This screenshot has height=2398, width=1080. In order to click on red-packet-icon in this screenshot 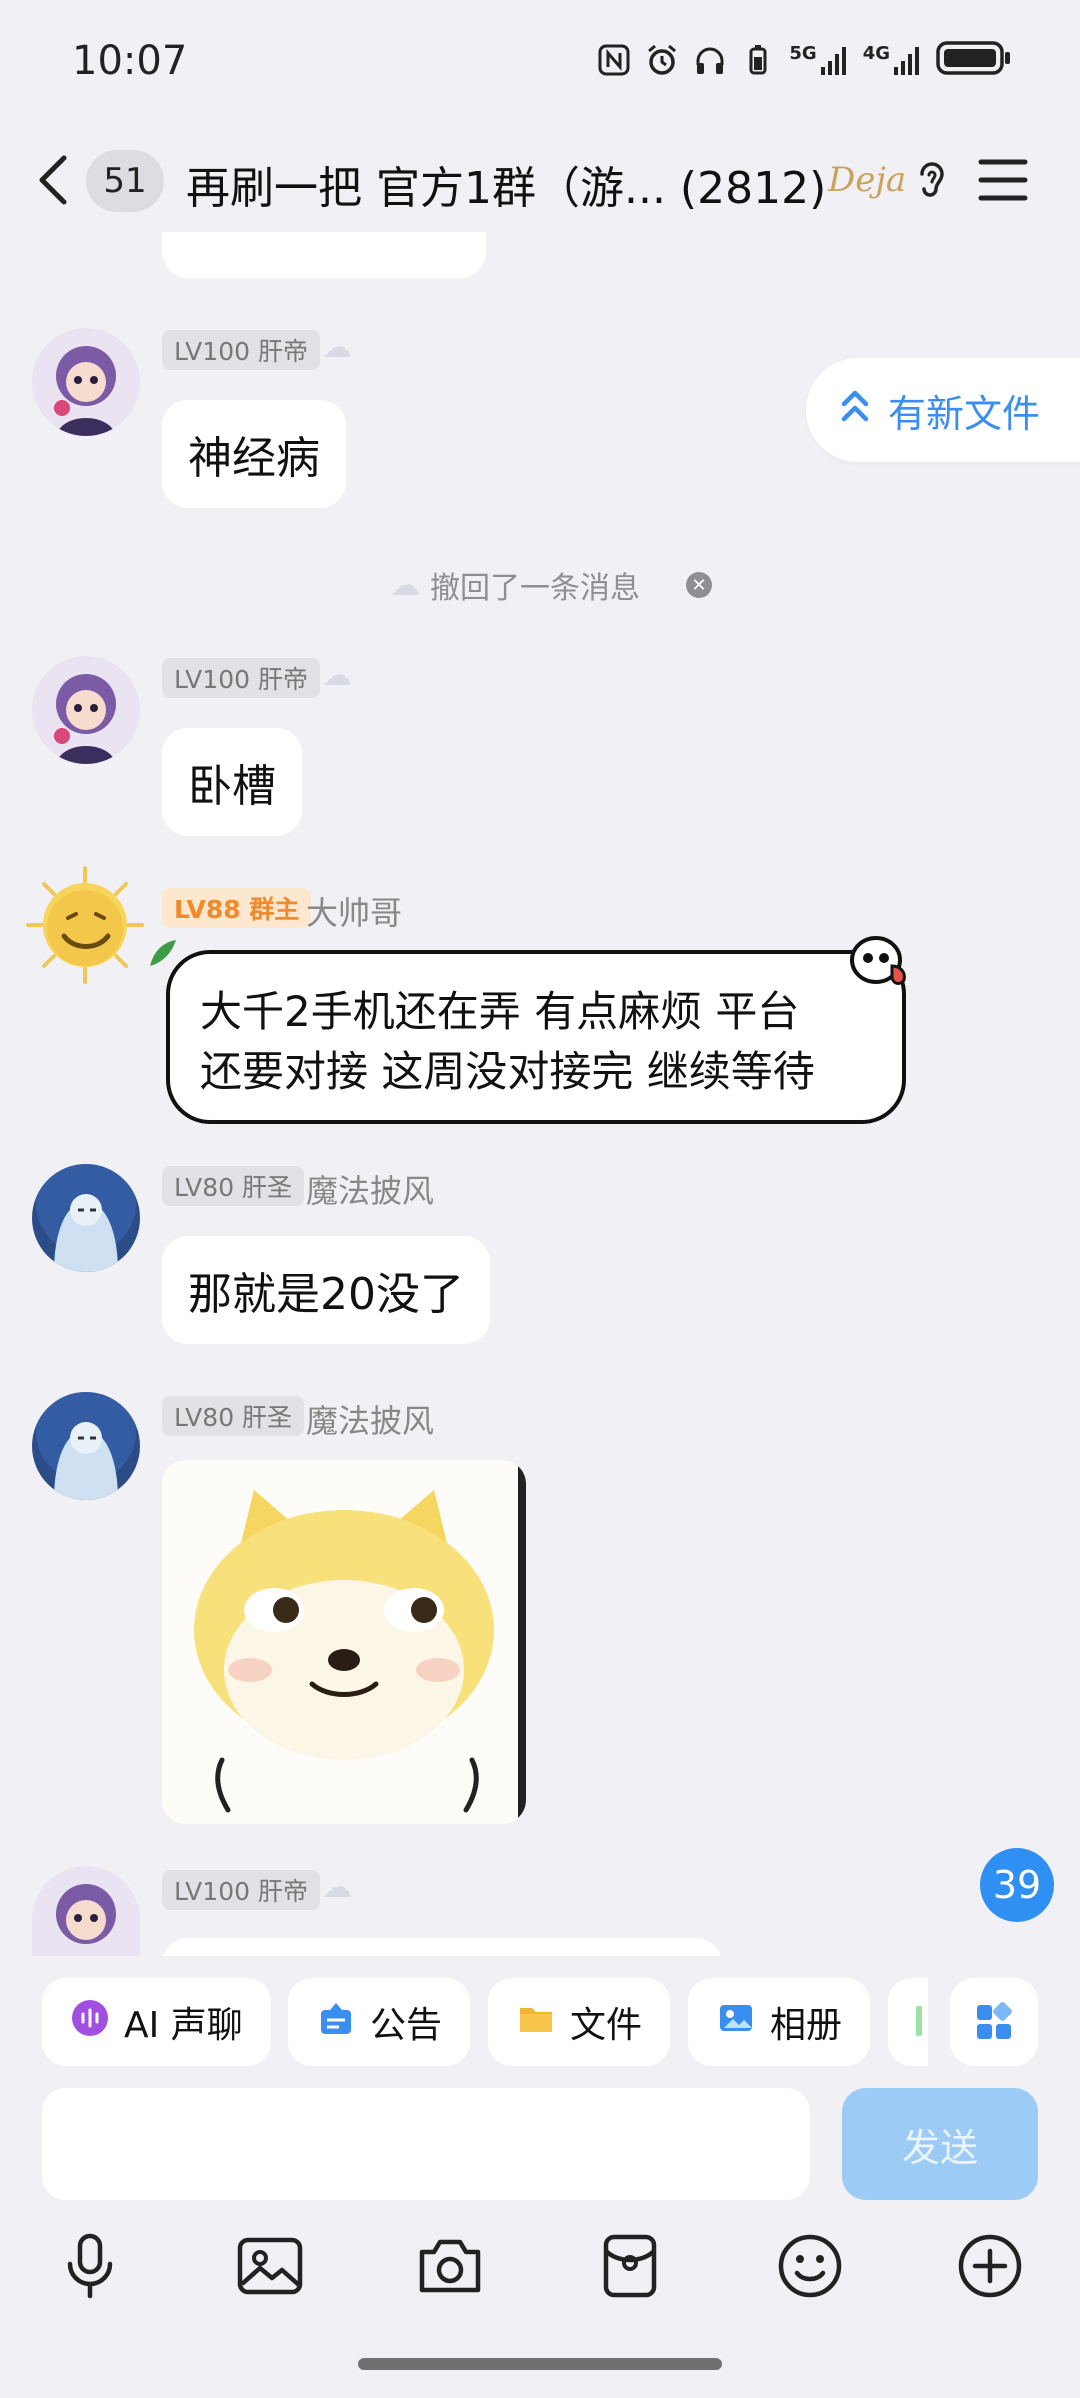, I will do `click(630, 2266)`.